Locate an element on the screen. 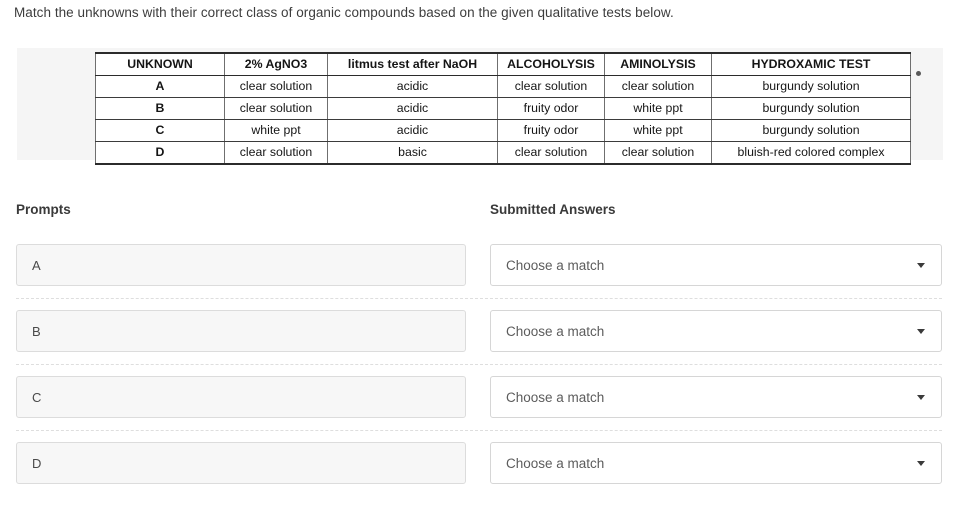  table-header-alcoholysis: ALCOHOLYSIS is located at coordinates (551, 64).